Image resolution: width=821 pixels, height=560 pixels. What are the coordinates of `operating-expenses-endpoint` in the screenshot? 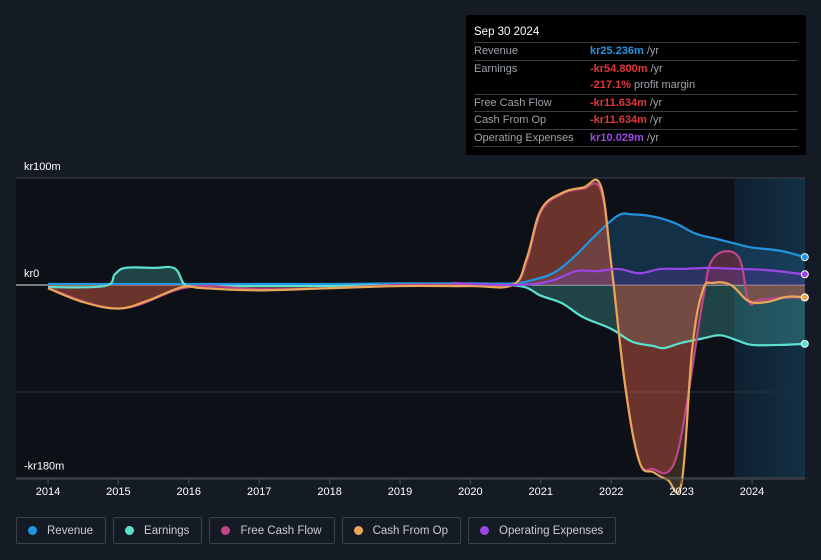 It's located at (804, 274).